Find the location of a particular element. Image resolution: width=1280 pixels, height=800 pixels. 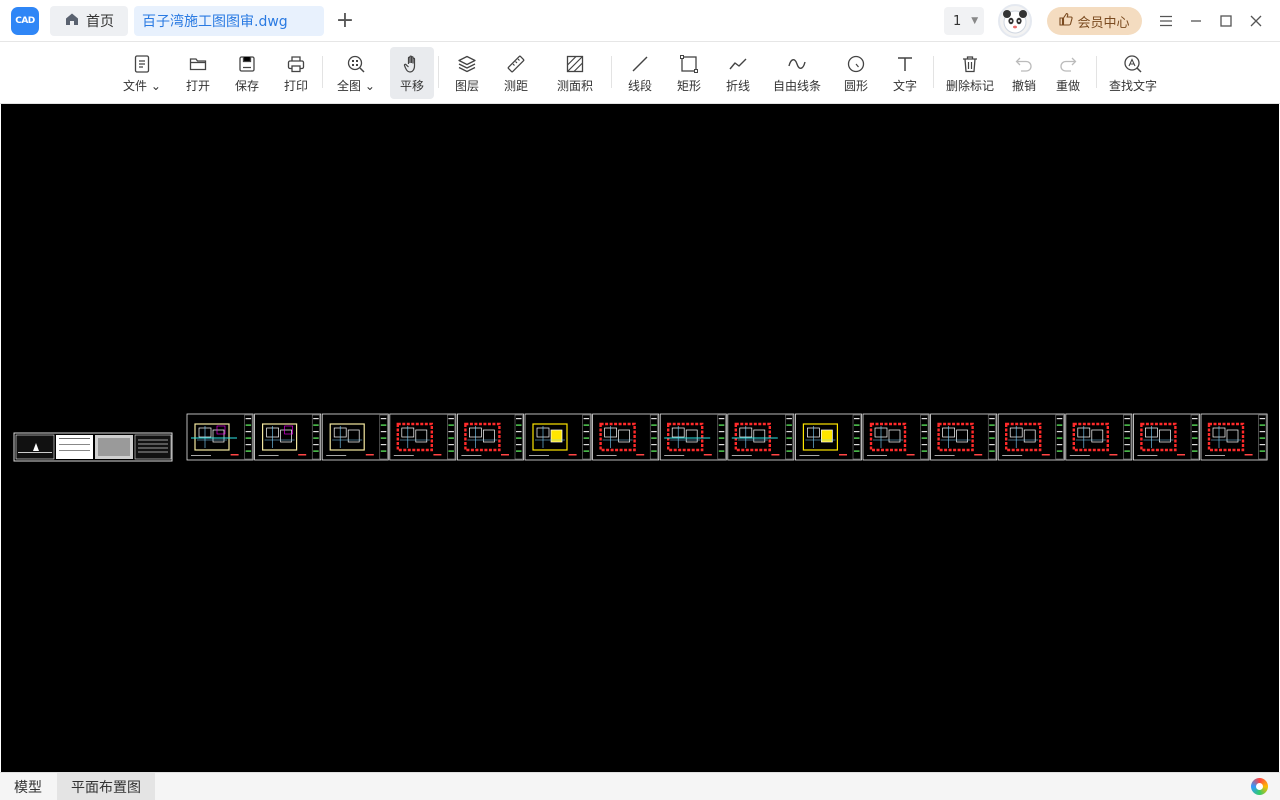

full-view-label: 全图 is located at coordinates (349, 86).